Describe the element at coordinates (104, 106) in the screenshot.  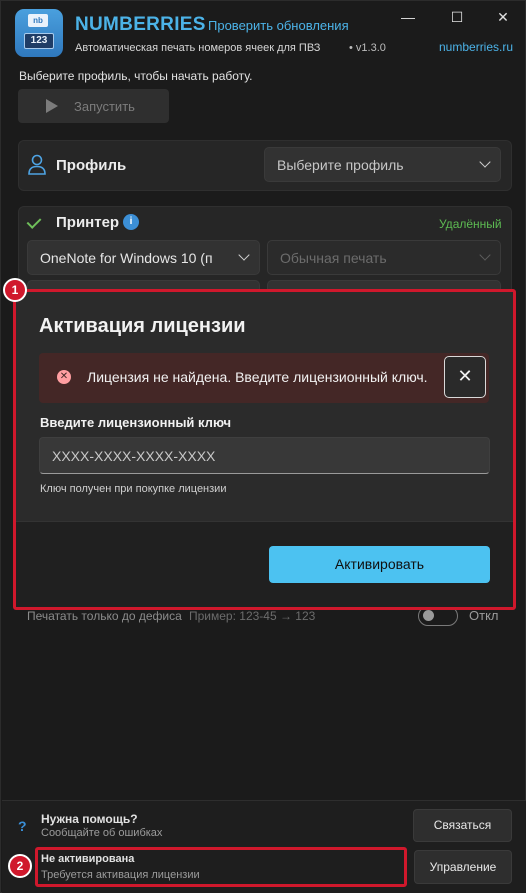
I see `run-button-label: Запустить` at that location.